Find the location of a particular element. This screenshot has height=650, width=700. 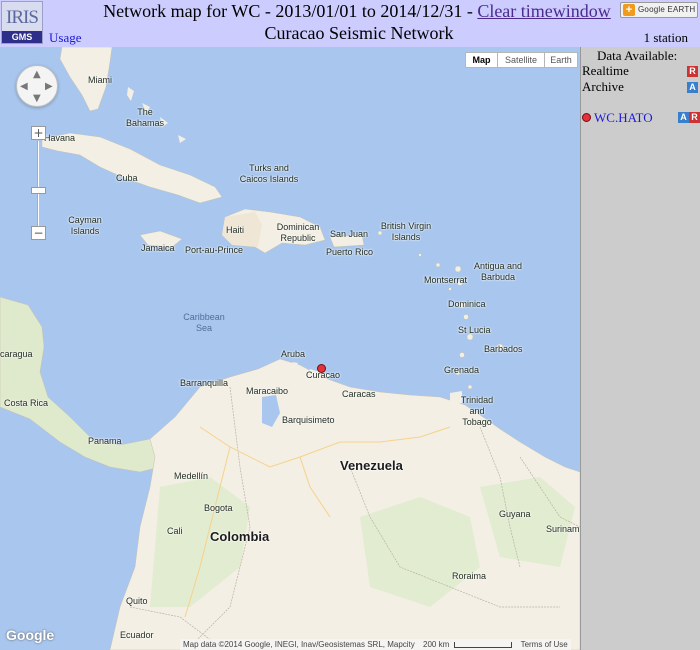

station-count: 1 station is located at coordinates (665, 37).